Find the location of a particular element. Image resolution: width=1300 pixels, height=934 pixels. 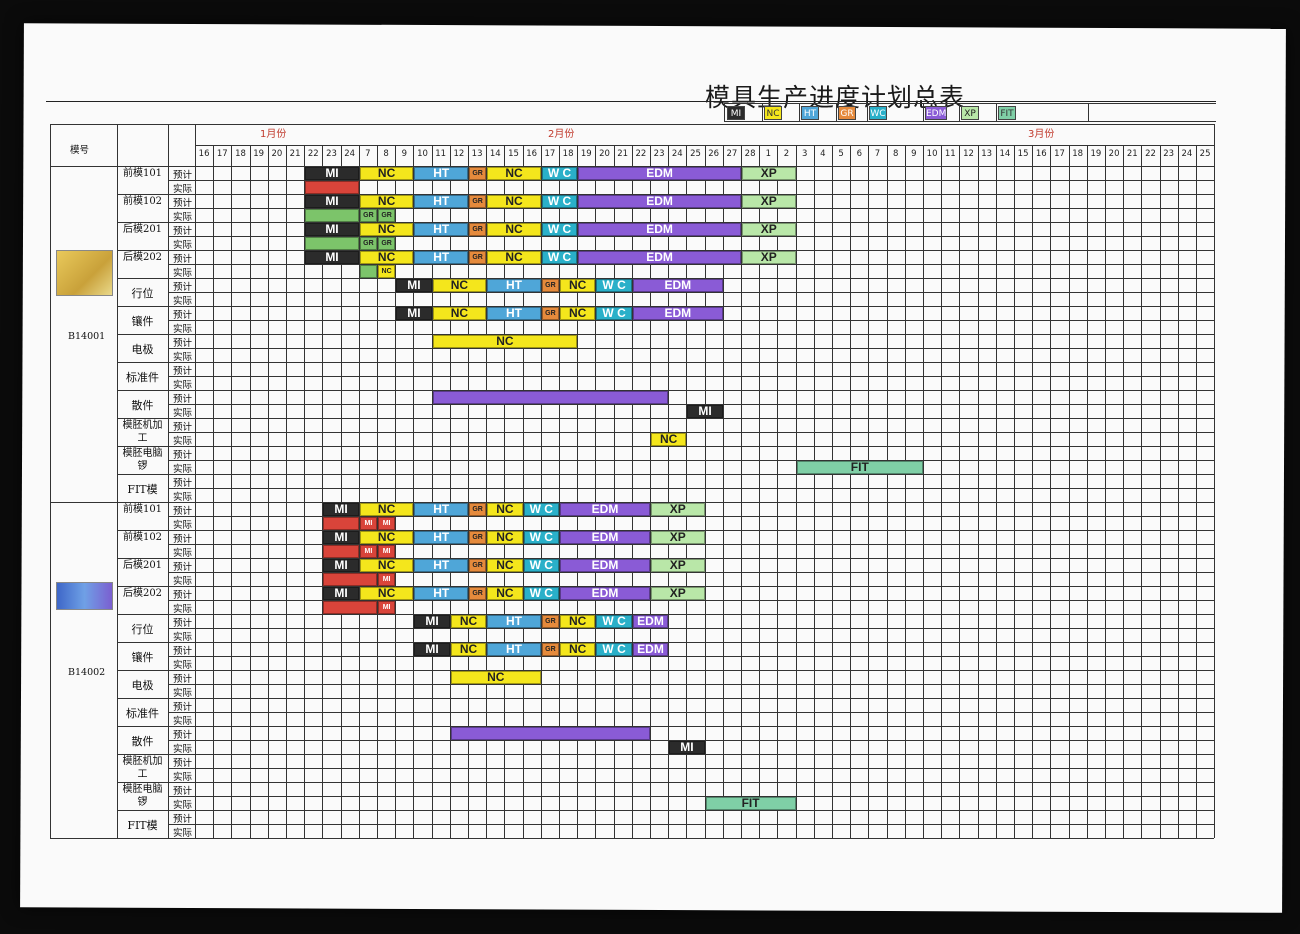

legend-item-xp: XP is located at coordinates (970, 113).